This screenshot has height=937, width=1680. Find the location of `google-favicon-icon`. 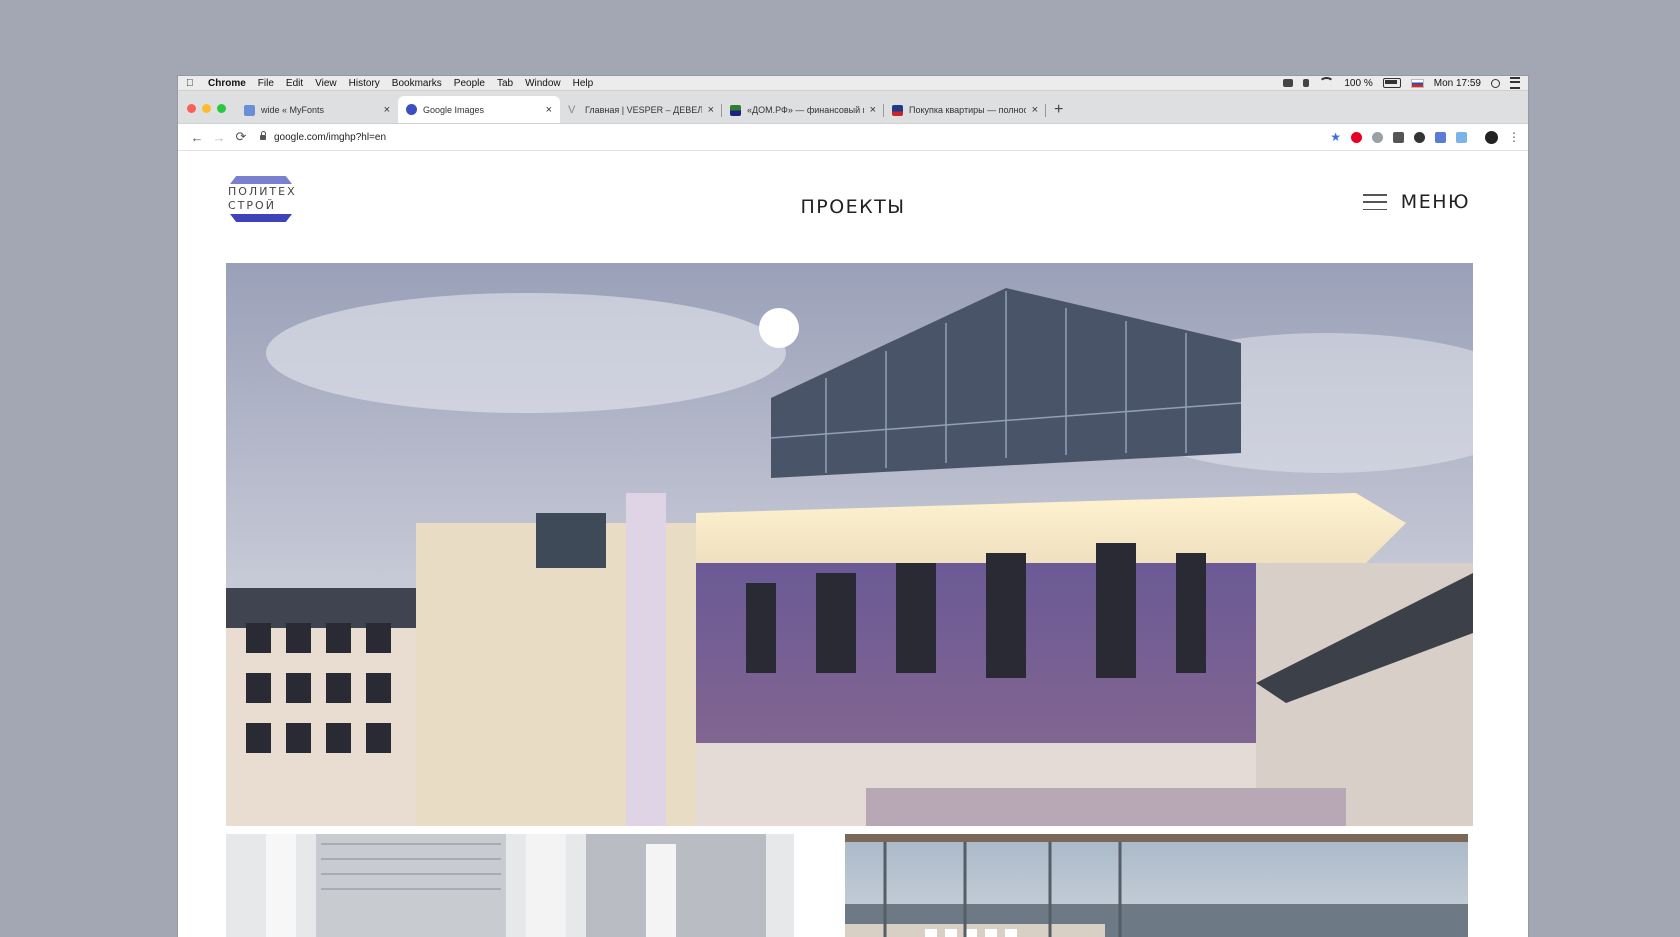

google-favicon-icon is located at coordinates (411, 109).